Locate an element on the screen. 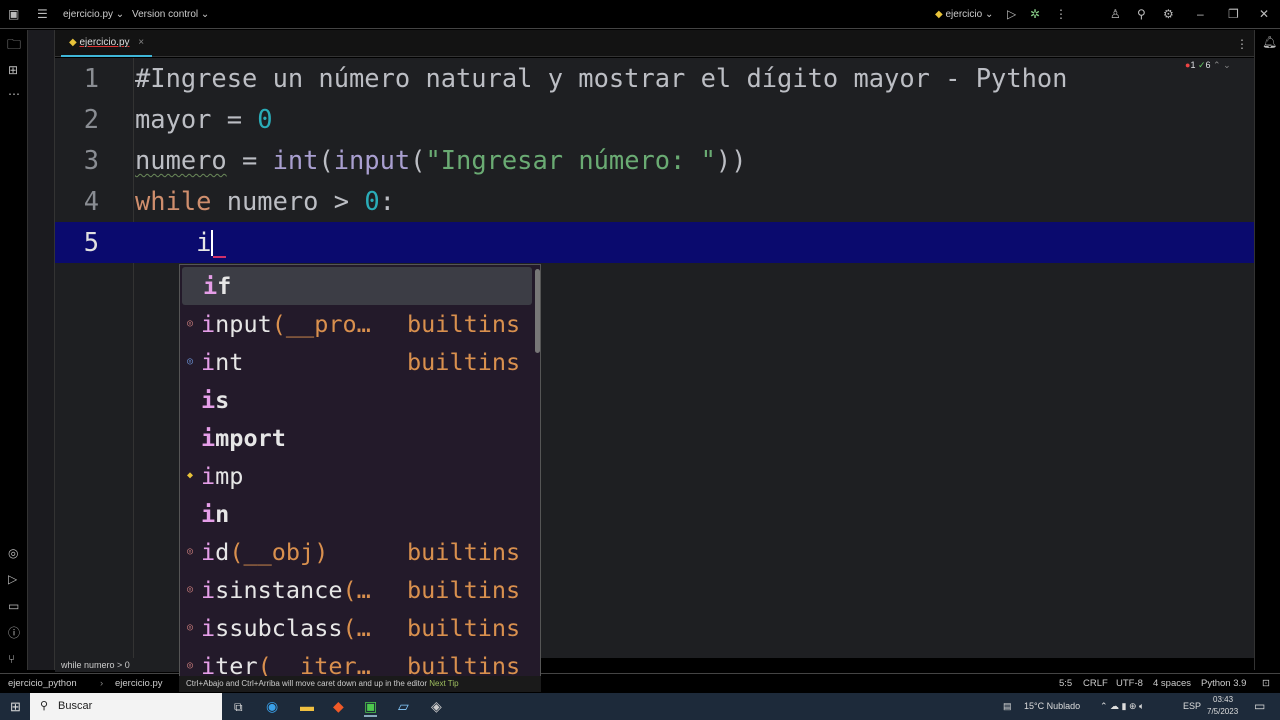 The height and width of the screenshot is (720, 1280). function-icon: ◆ is located at coordinates (190, 475).